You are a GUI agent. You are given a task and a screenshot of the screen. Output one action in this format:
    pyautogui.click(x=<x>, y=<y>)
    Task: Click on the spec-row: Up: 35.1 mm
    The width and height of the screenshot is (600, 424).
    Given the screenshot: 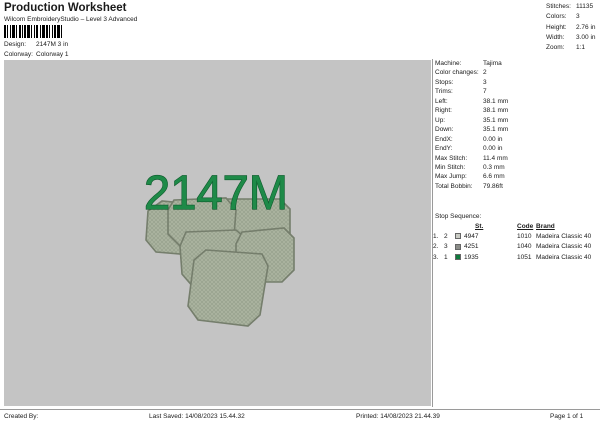 What is the action you would take?
    pyautogui.click(x=471, y=120)
    